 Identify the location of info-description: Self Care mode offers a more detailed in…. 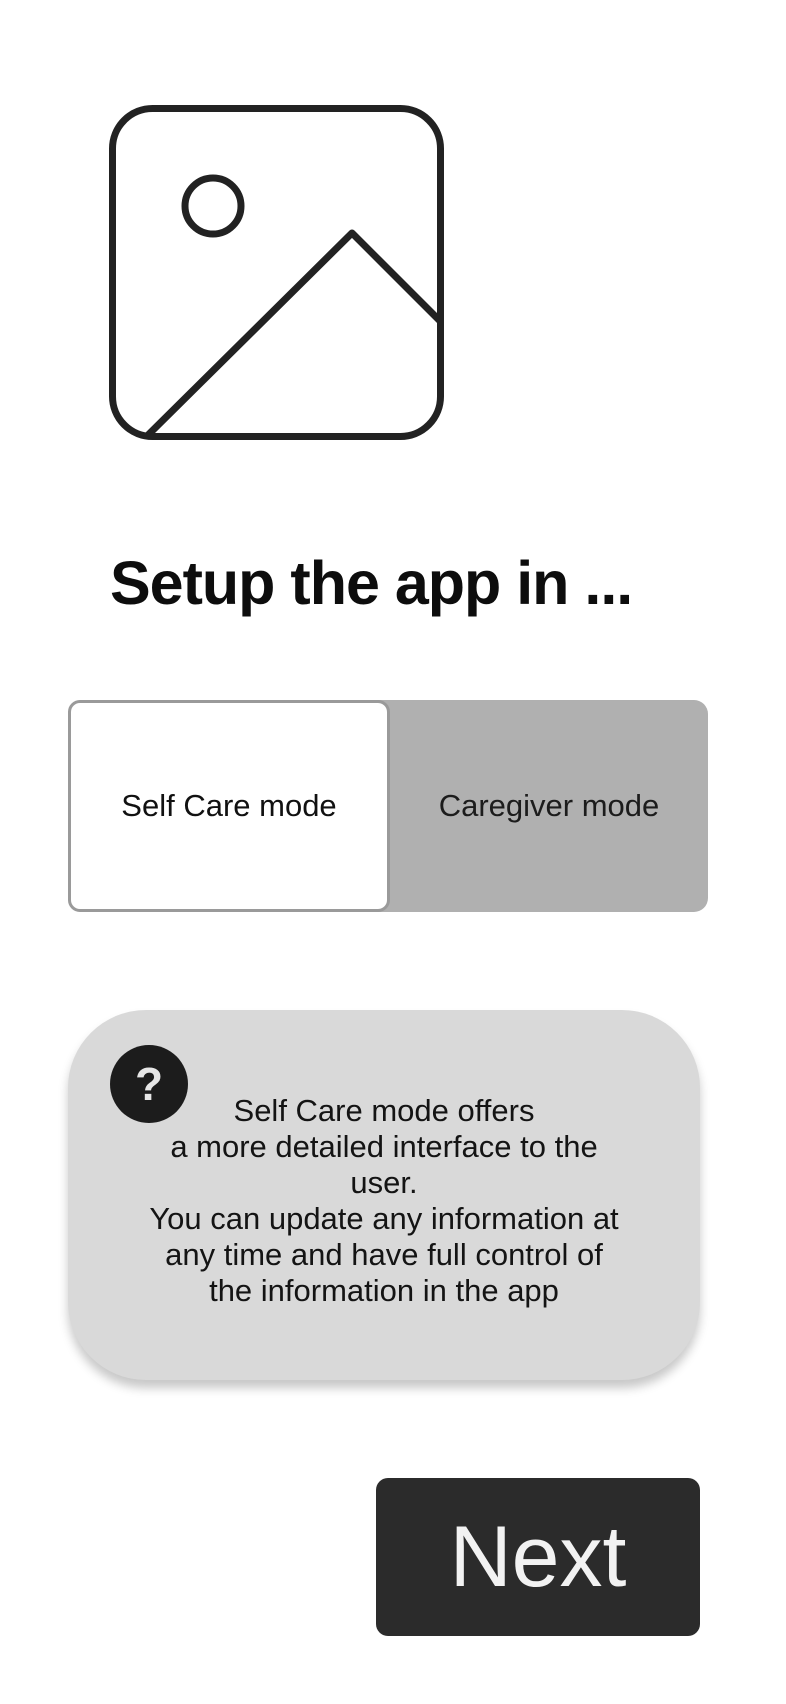
(384, 1201).